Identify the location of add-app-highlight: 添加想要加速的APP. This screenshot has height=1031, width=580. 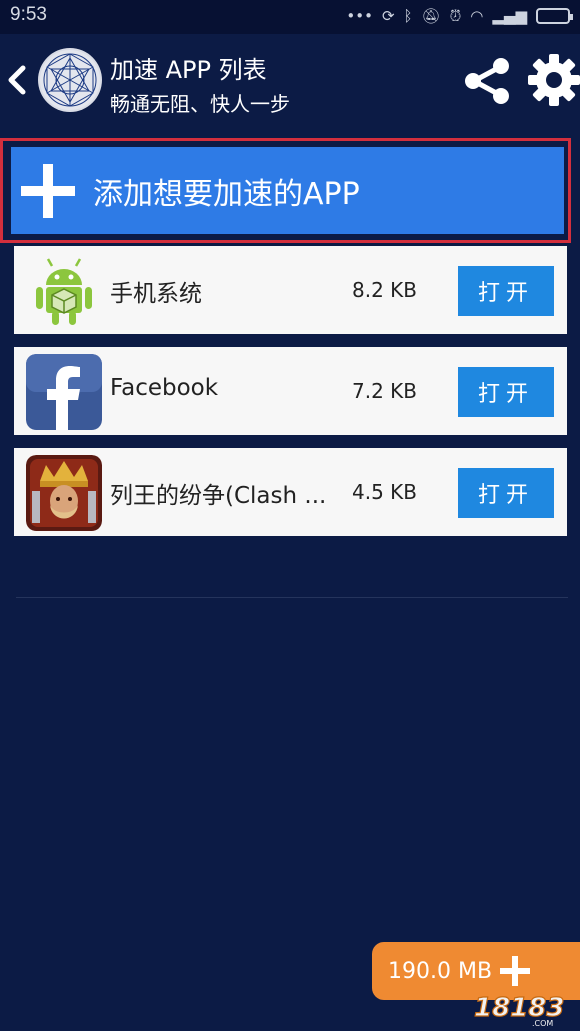
(285, 190).